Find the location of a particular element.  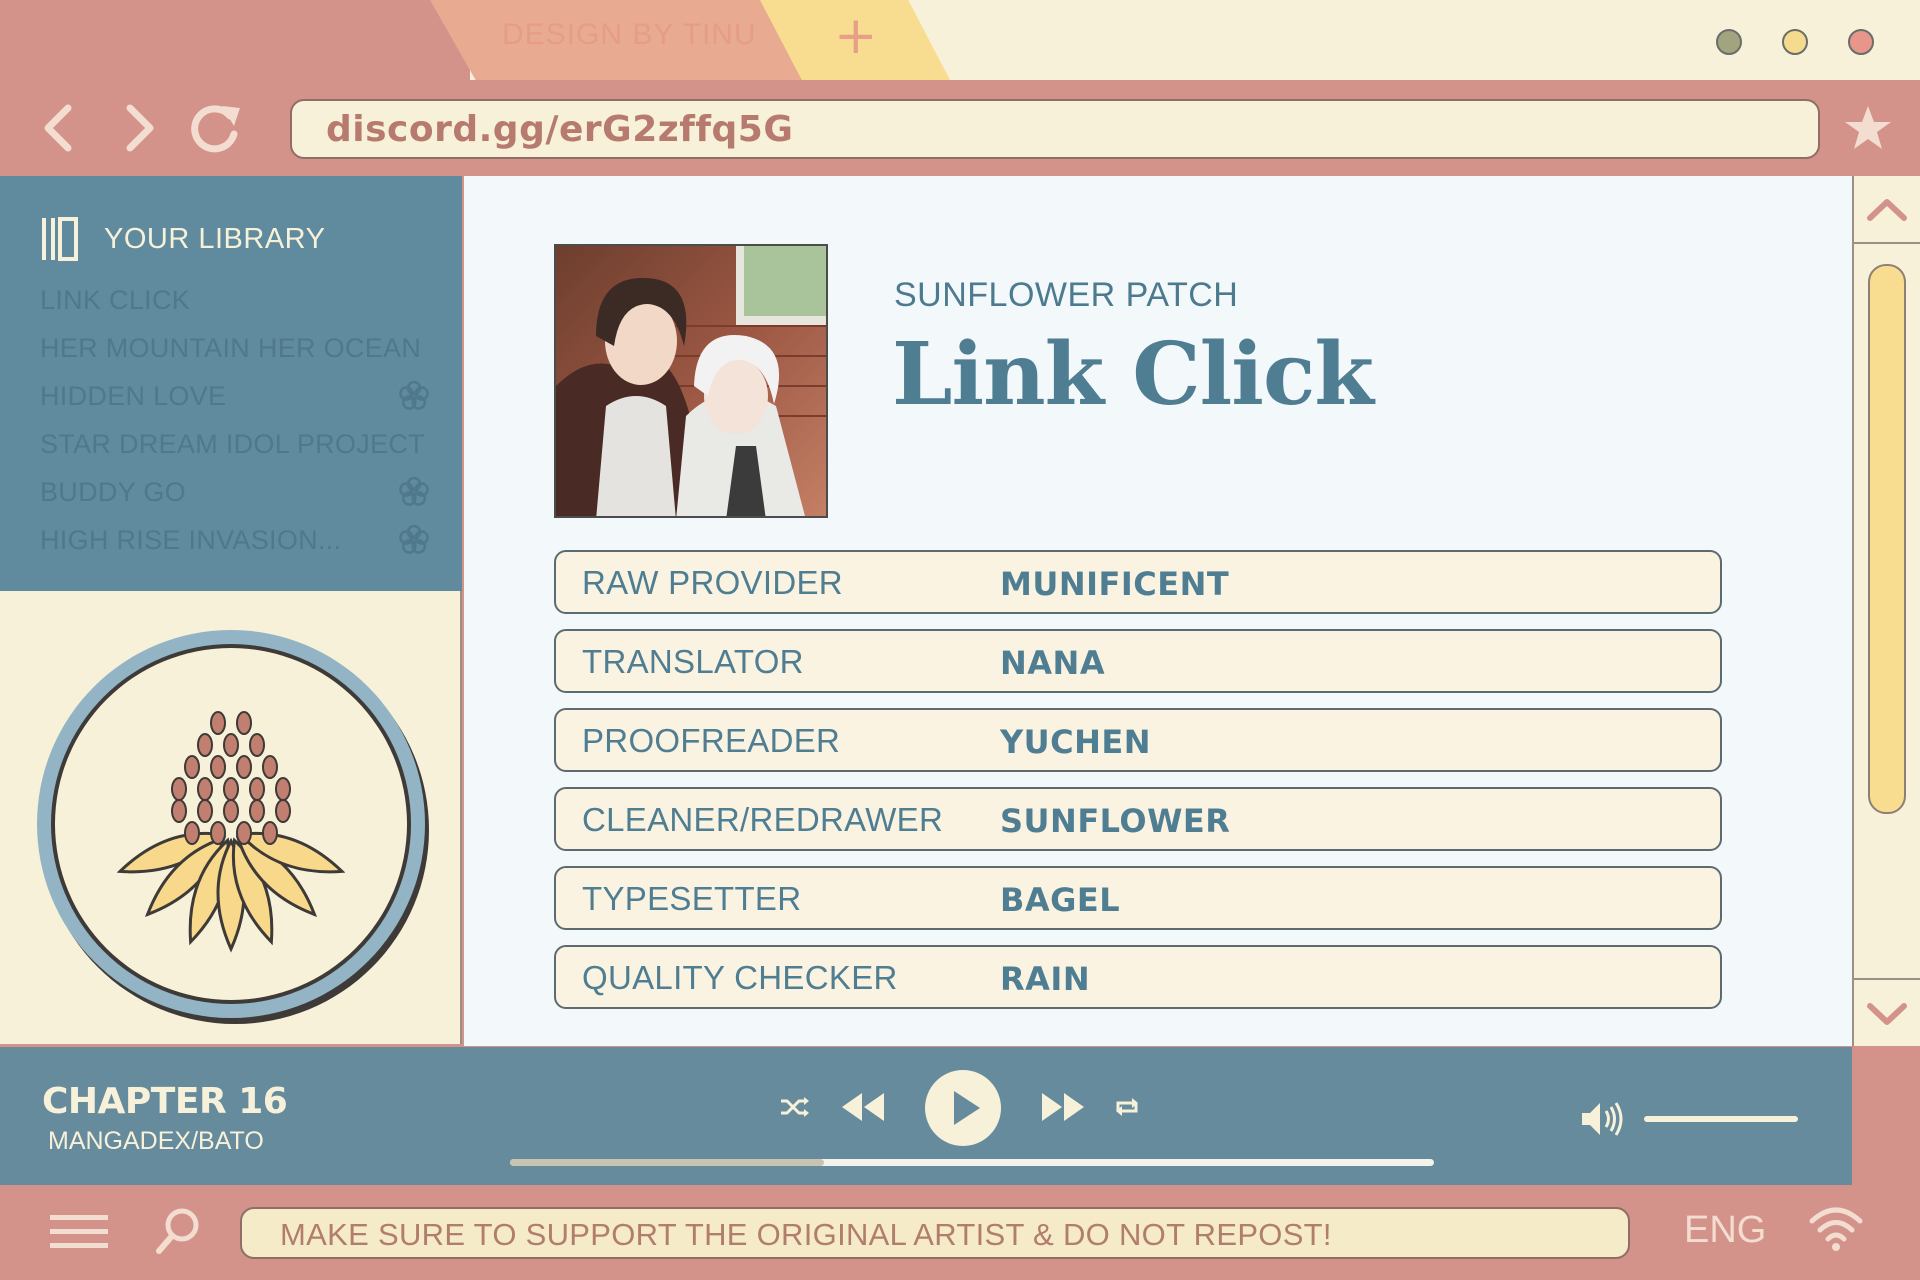

forward-button is located at coordinates (138, 128).